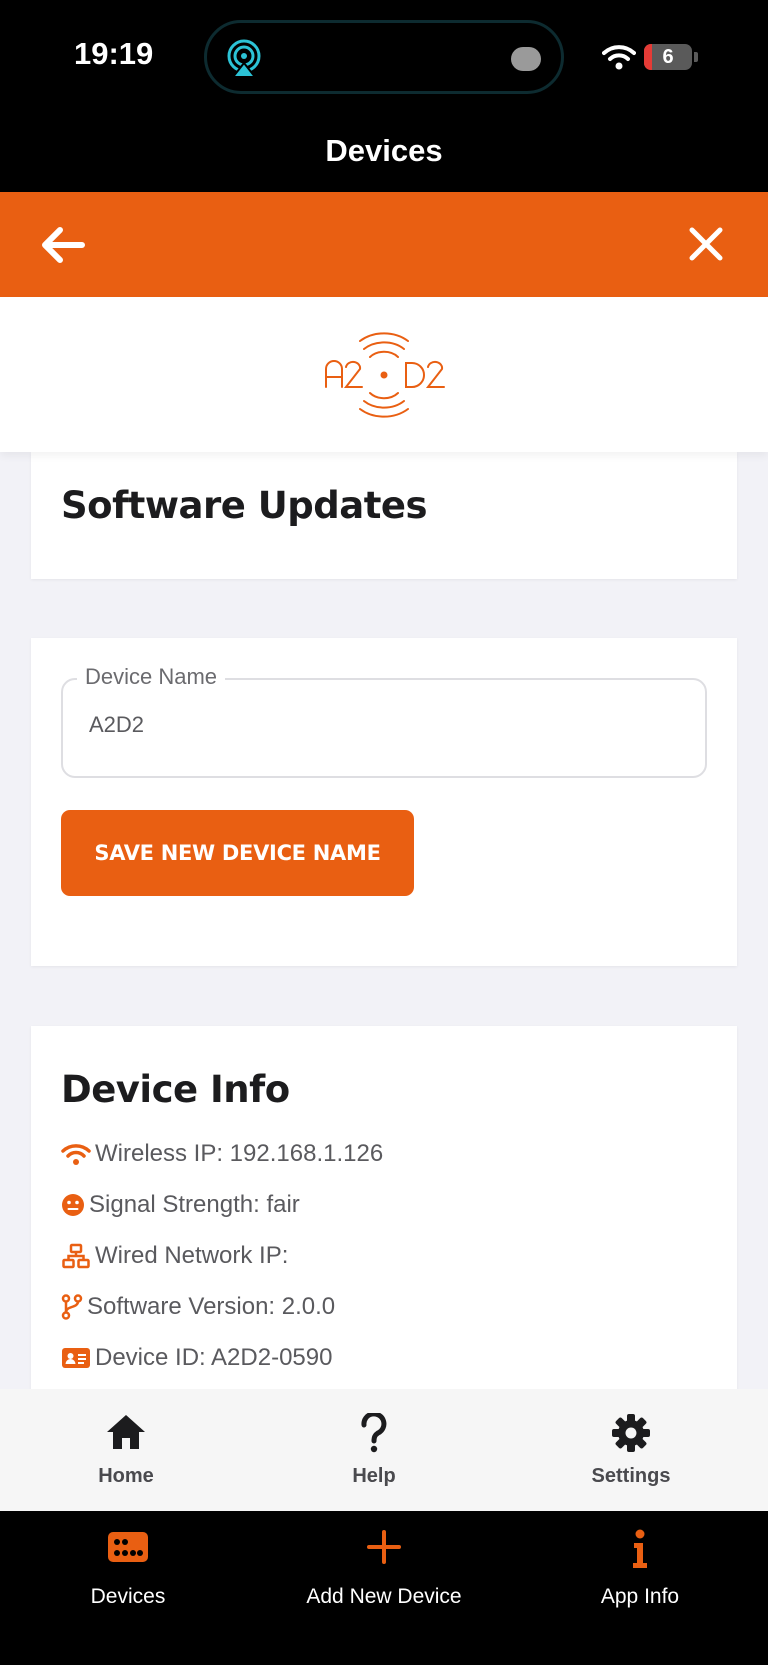 Image resolution: width=768 pixels, height=1665 pixels. Describe the element at coordinates (244, 505) in the screenshot. I see `software-updates-title: Software Updates` at that location.